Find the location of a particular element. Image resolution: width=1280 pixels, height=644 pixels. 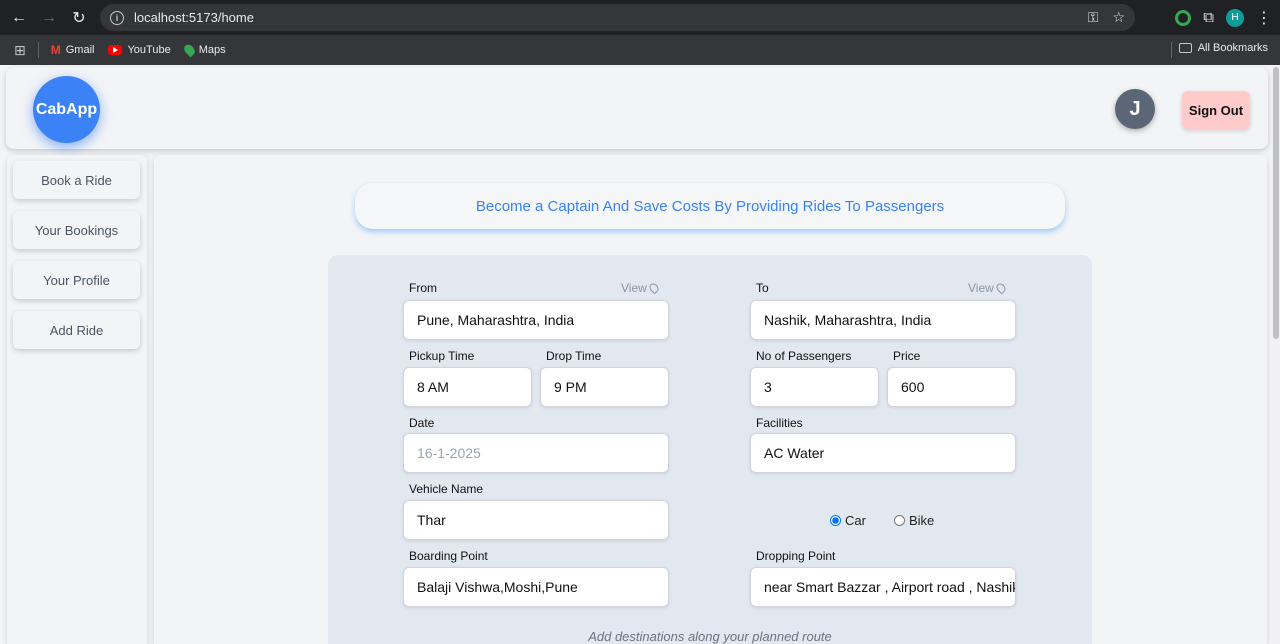

dropping-point-input is located at coordinates (883, 587).